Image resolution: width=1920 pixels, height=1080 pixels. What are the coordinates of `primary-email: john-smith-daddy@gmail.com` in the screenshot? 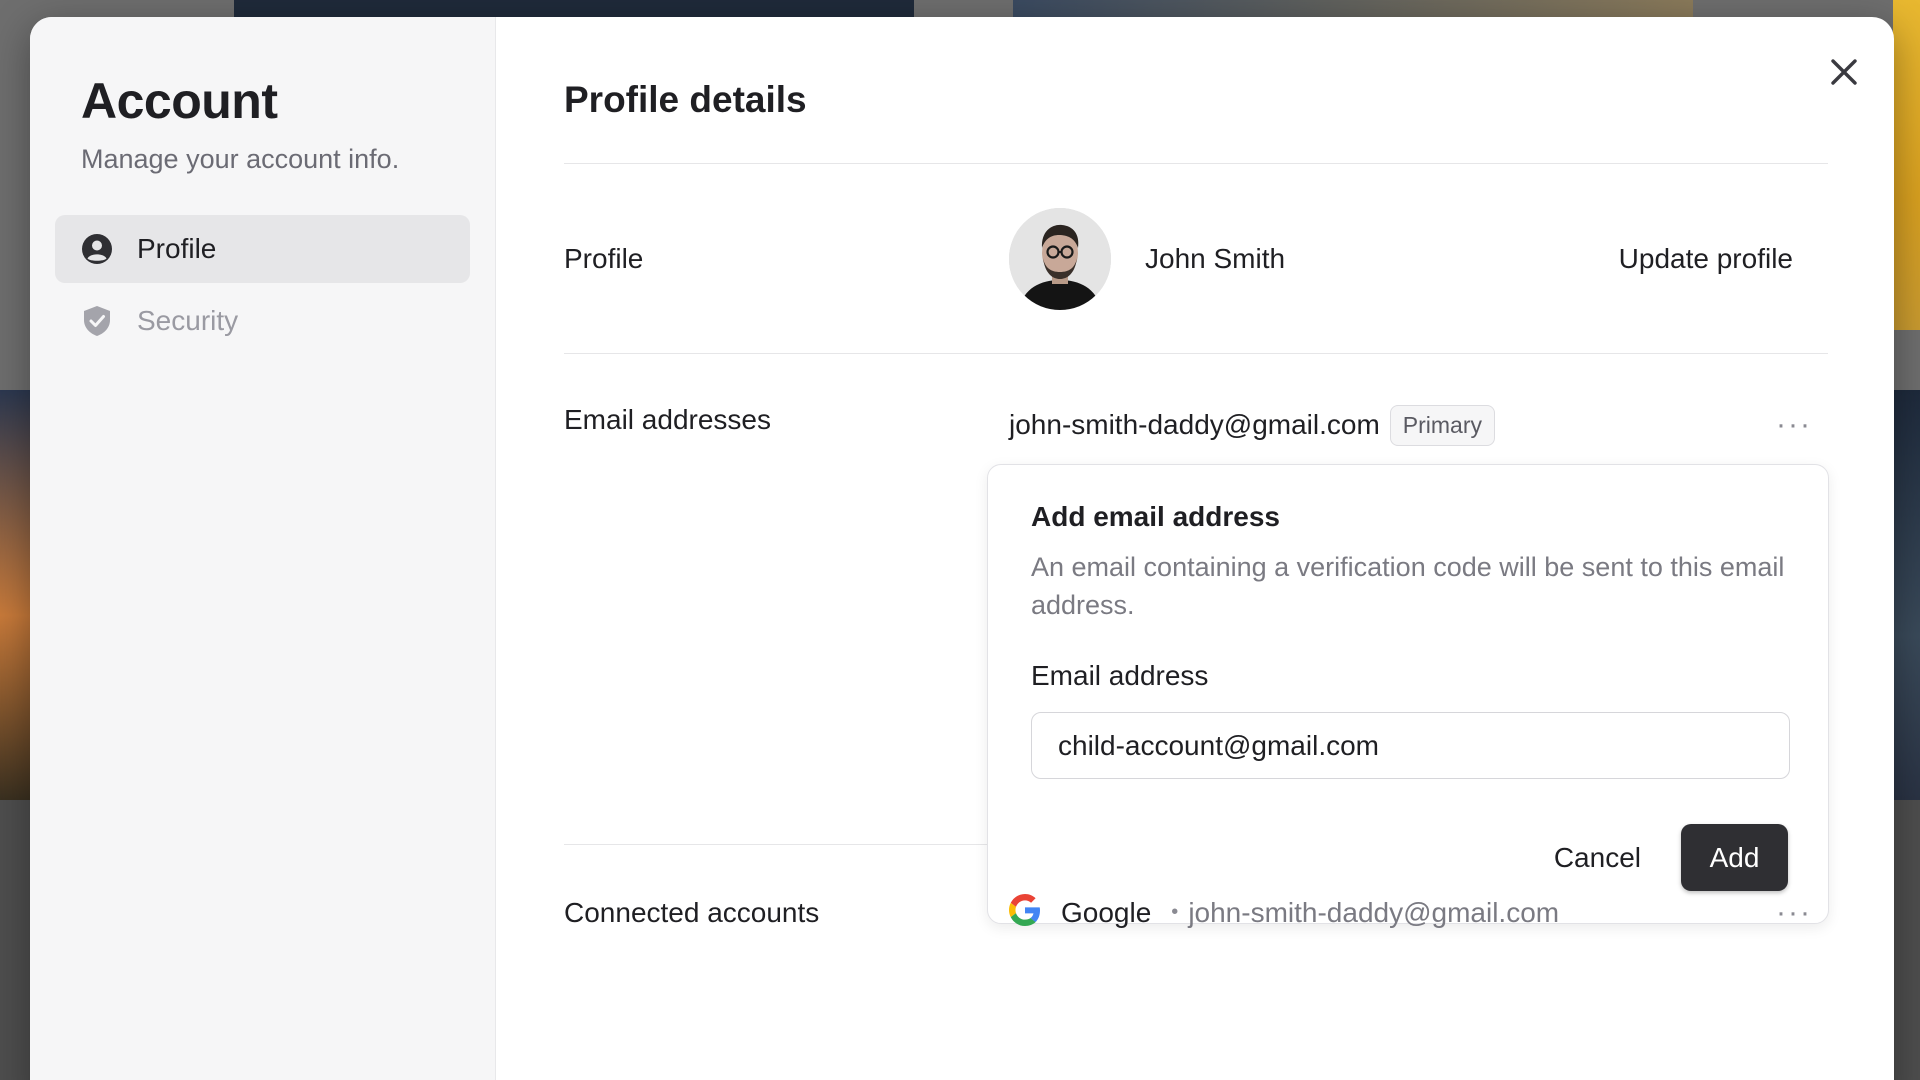 It's located at (1194, 424).